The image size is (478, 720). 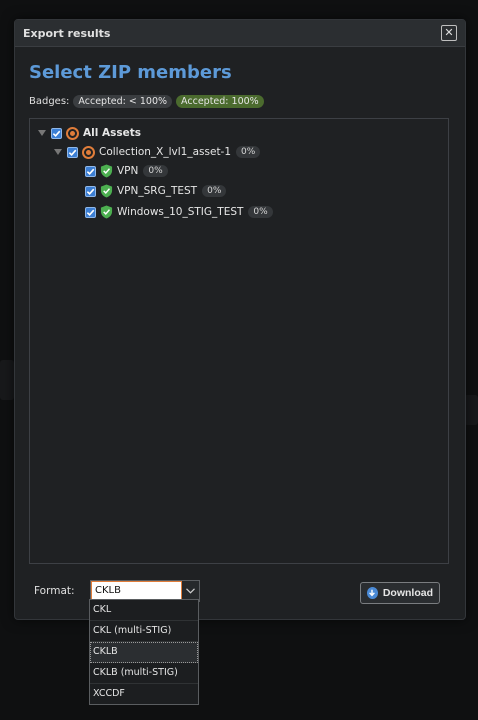 What do you see at coordinates (144, 673) in the screenshot?
I see `format-option-cklb-multi: CKLB (multi-STIG)` at bounding box center [144, 673].